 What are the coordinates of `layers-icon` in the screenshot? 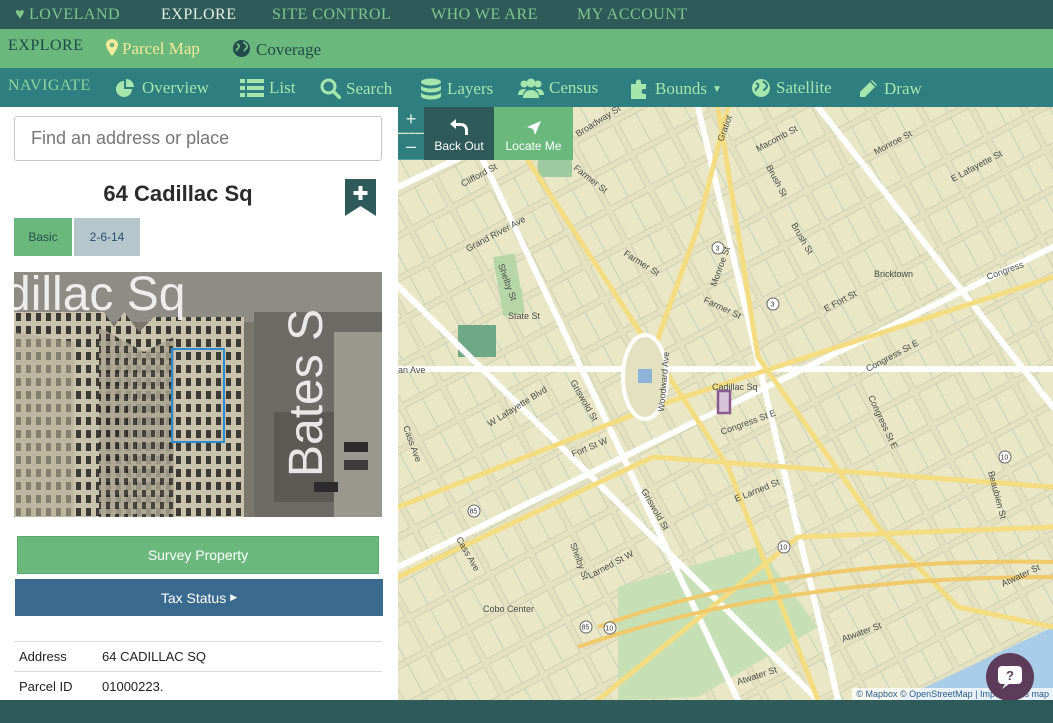 It's located at (431, 89).